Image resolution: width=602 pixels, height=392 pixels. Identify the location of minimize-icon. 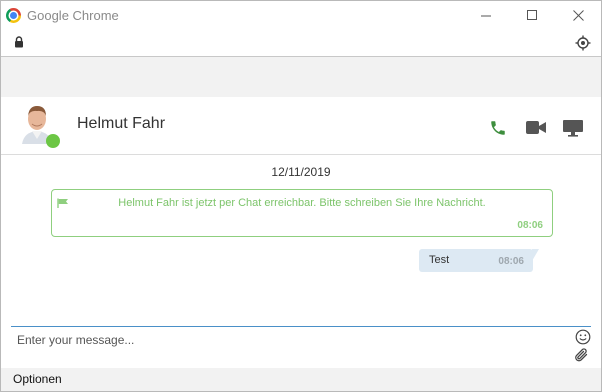
(486, 16).